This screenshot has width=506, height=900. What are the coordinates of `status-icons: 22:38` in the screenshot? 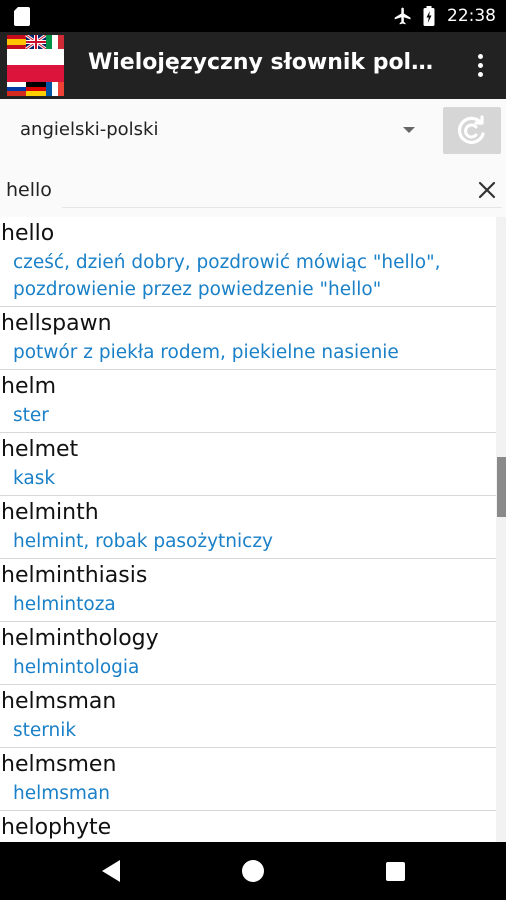 It's located at (444, 16).